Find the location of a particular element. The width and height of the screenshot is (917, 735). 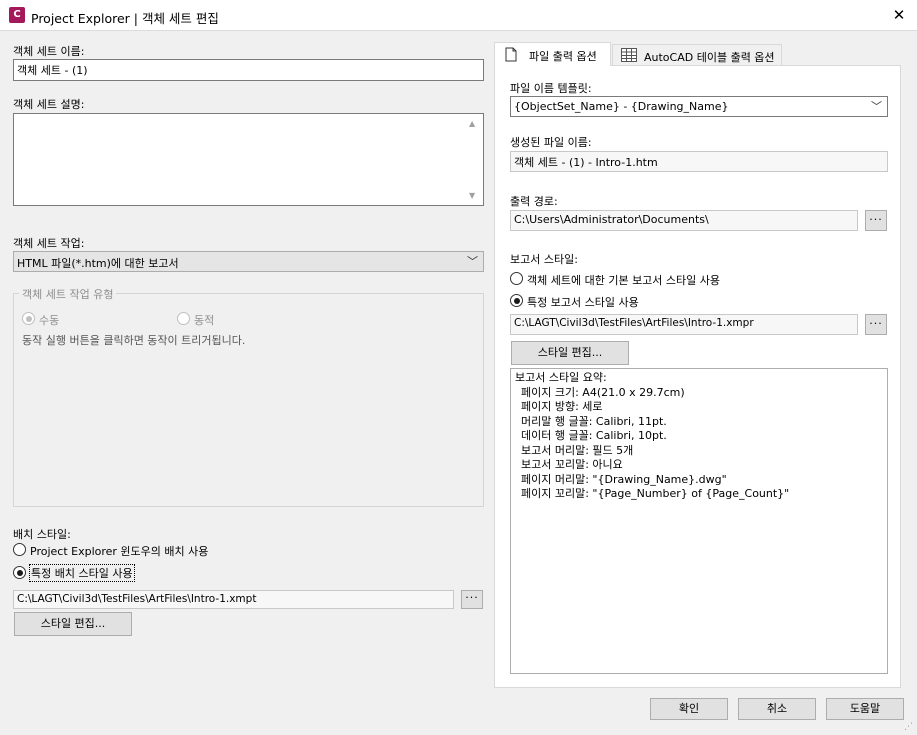

report-browse-button: ··· is located at coordinates (876, 324).